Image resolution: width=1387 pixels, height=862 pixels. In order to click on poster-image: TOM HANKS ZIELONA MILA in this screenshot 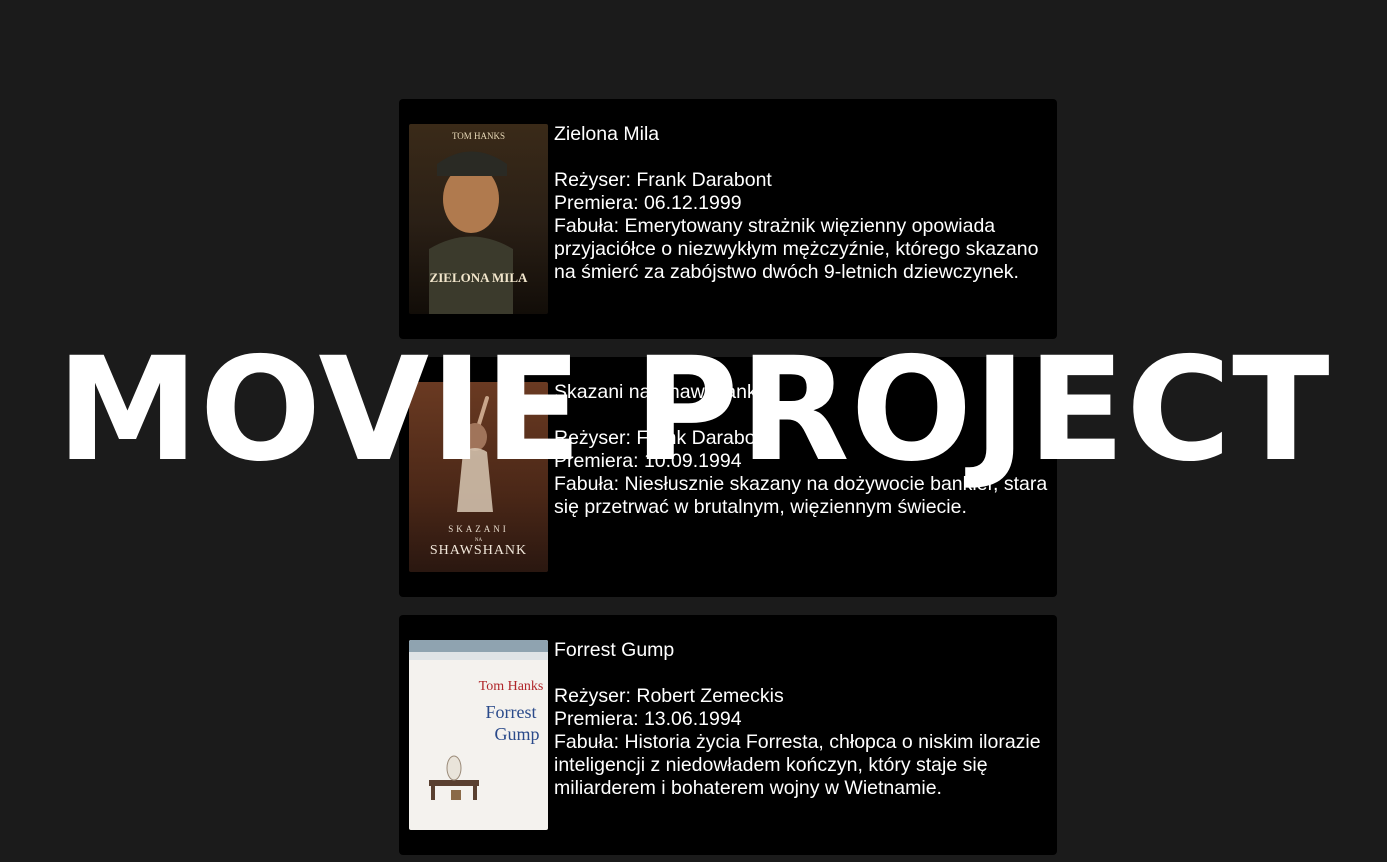, I will do `click(478, 219)`.